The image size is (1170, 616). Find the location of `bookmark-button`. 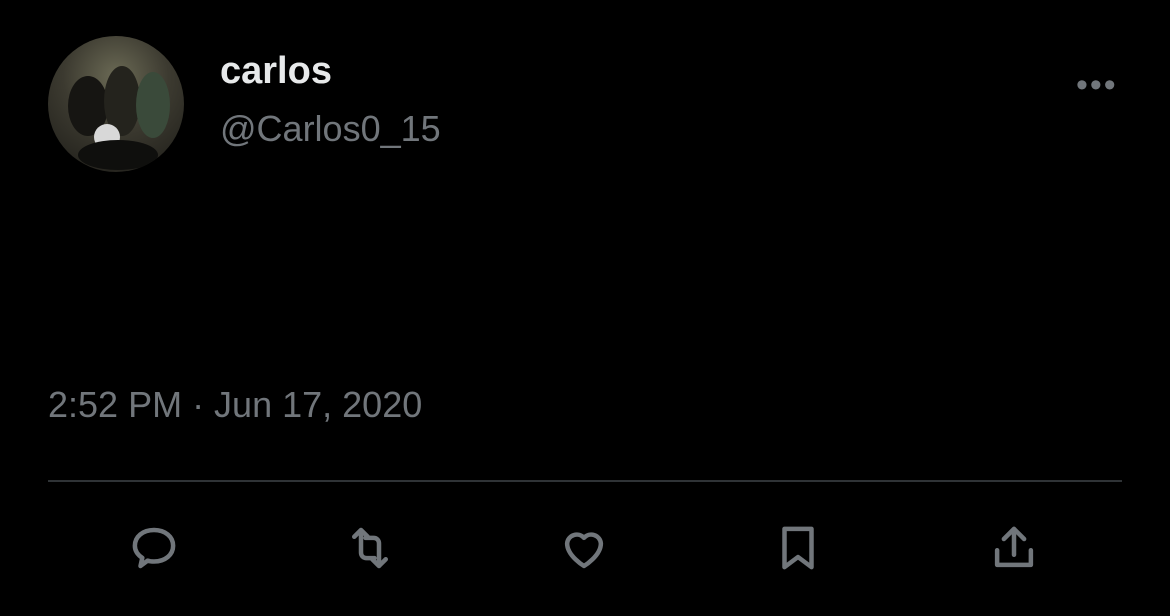

bookmark-button is located at coordinates (798, 548).